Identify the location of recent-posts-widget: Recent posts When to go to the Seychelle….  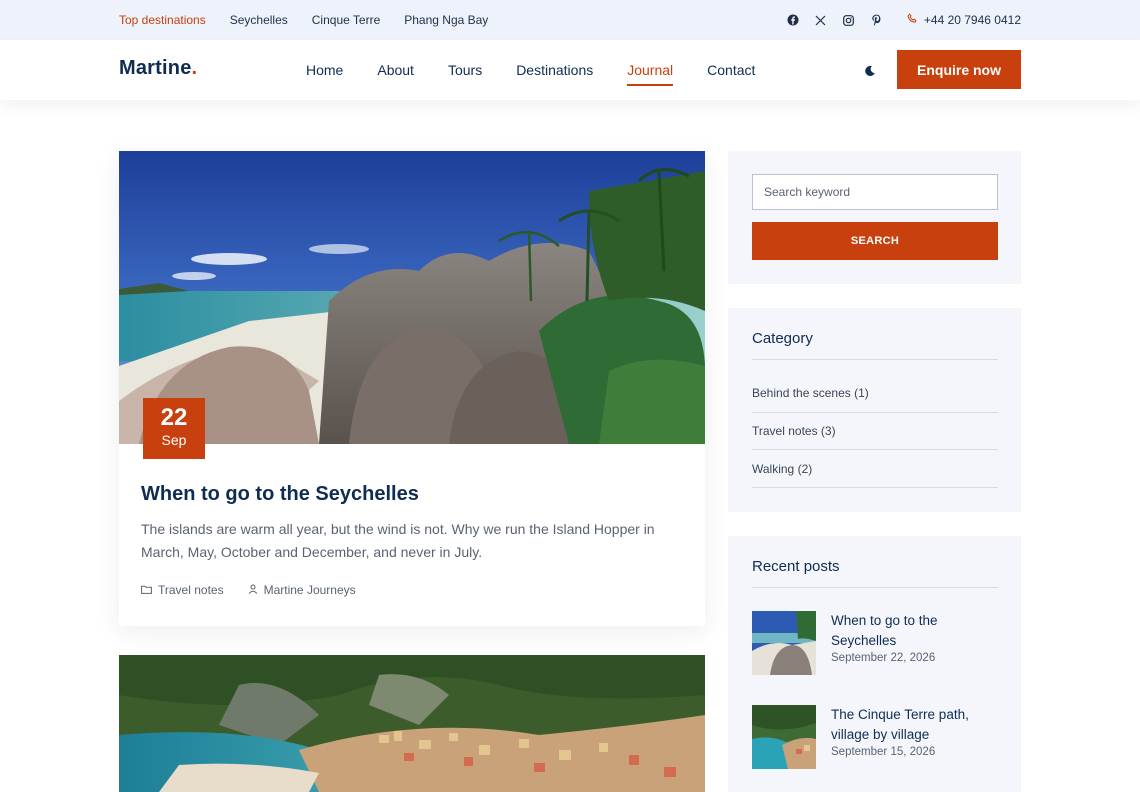
(874, 664).